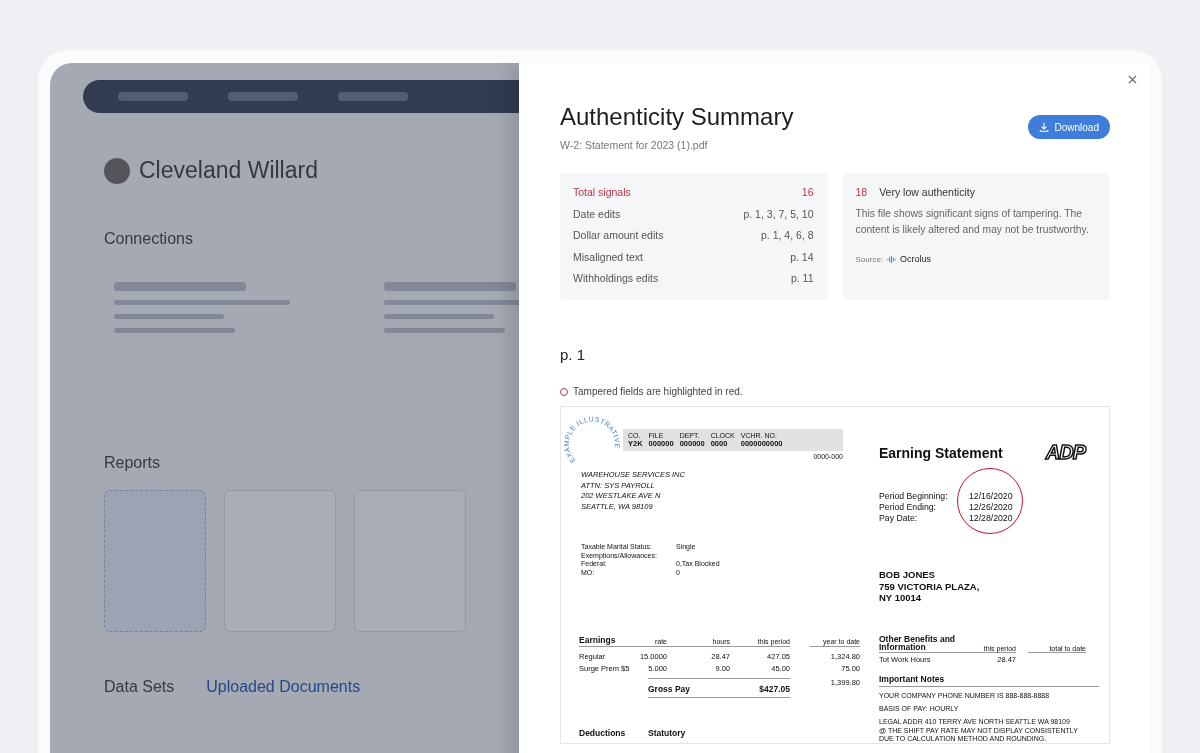 Image resolution: width=1200 pixels, height=753 pixels. What do you see at coordinates (941, 452) in the screenshot?
I see `statement-title: Earning Statement` at bounding box center [941, 452].